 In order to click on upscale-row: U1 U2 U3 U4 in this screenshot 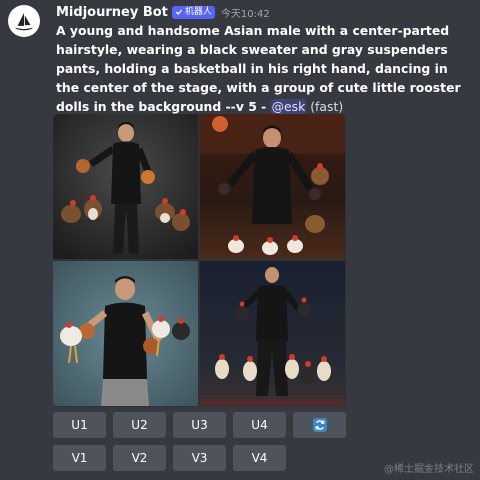, I will do `click(199, 425)`.